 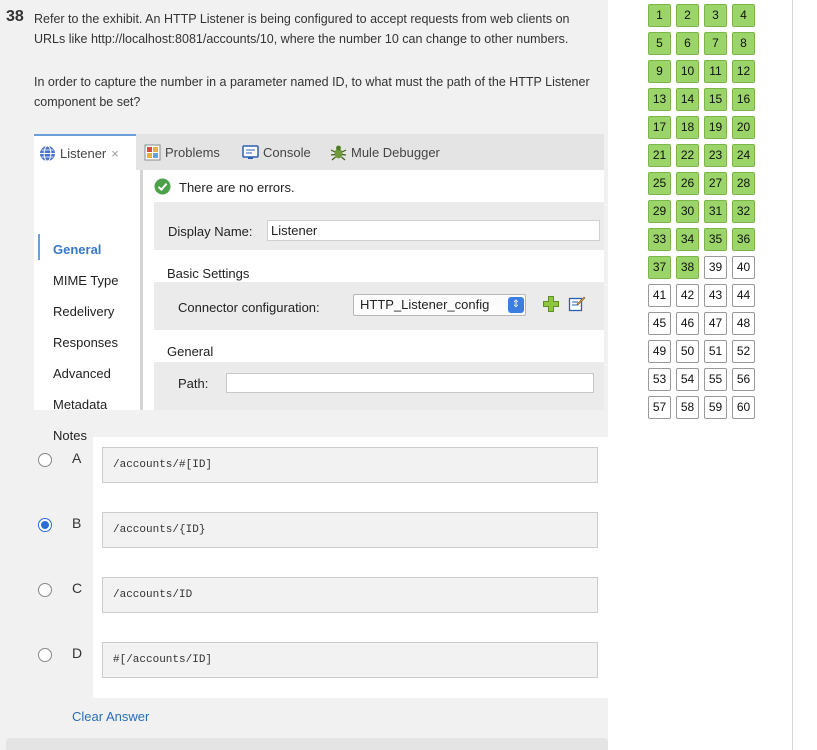 What do you see at coordinates (659, 407) in the screenshot?
I see `question-nav-cell: 57` at bounding box center [659, 407].